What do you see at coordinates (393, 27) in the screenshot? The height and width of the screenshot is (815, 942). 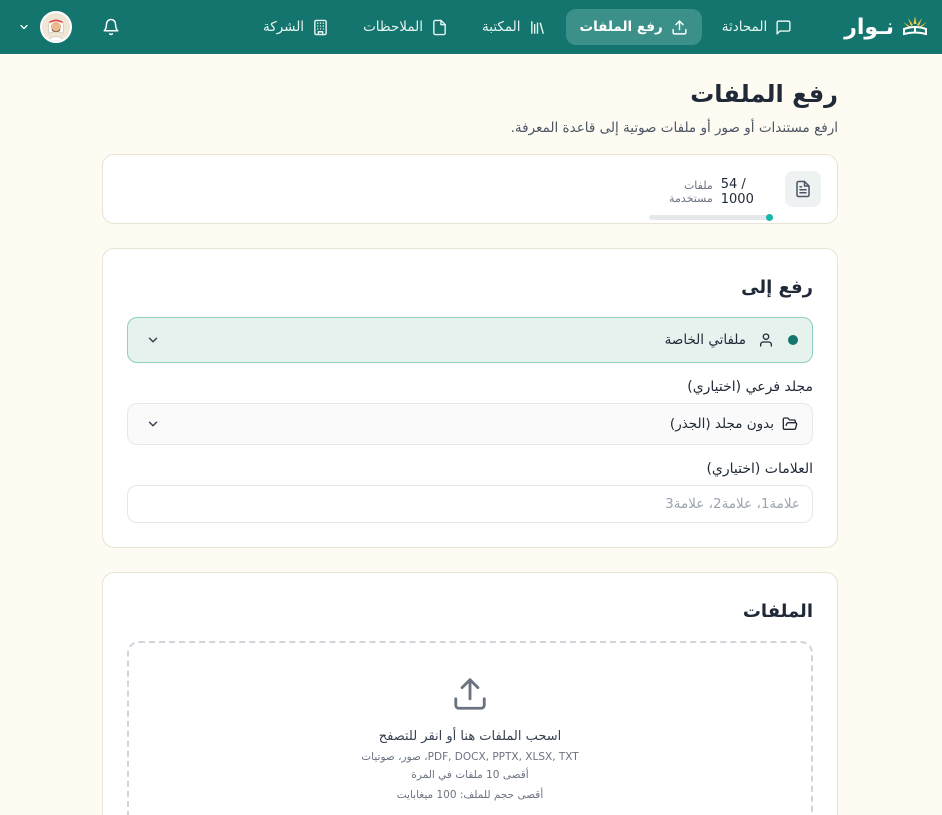 I see `nav-item-label: الملاحظات` at bounding box center [393, 27].